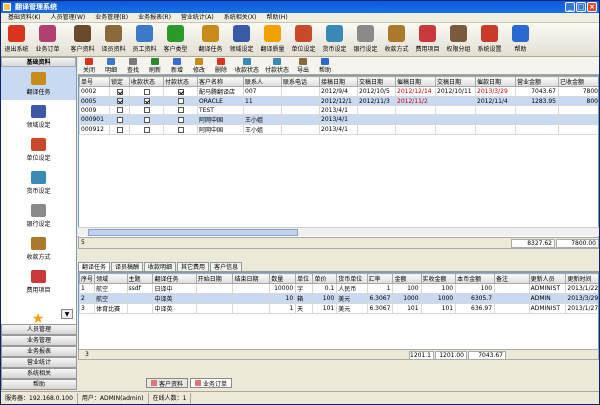 The image size is (600, 405). I want to click on orders-col-header-3: 付款状态, so click(180, 81).